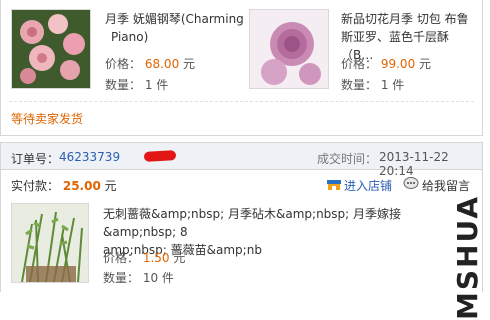  Describe the element at coordinates (35, 159) in the screenshot. I see `order-number-label: 订单号：` at that location.